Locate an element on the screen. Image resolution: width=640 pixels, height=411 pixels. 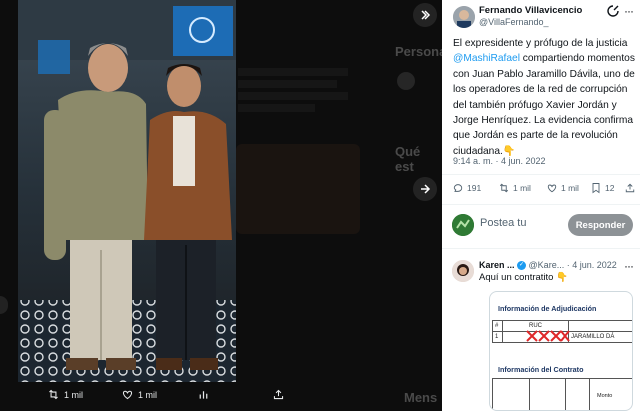
background-section-messages: Mens is located at coordinates (421, 397).